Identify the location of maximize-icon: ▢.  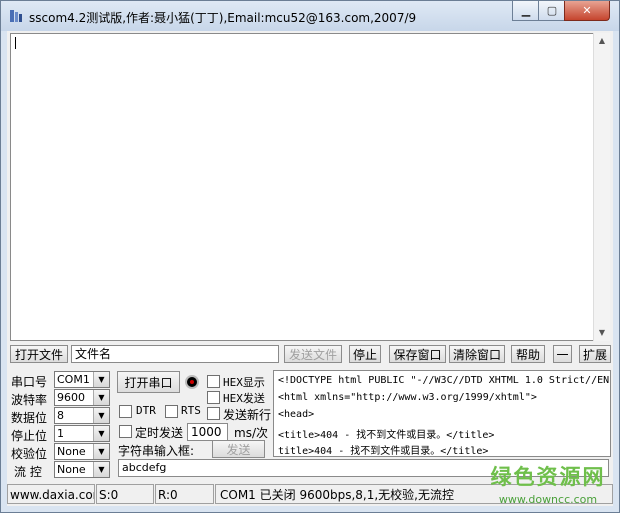
(552, 10).